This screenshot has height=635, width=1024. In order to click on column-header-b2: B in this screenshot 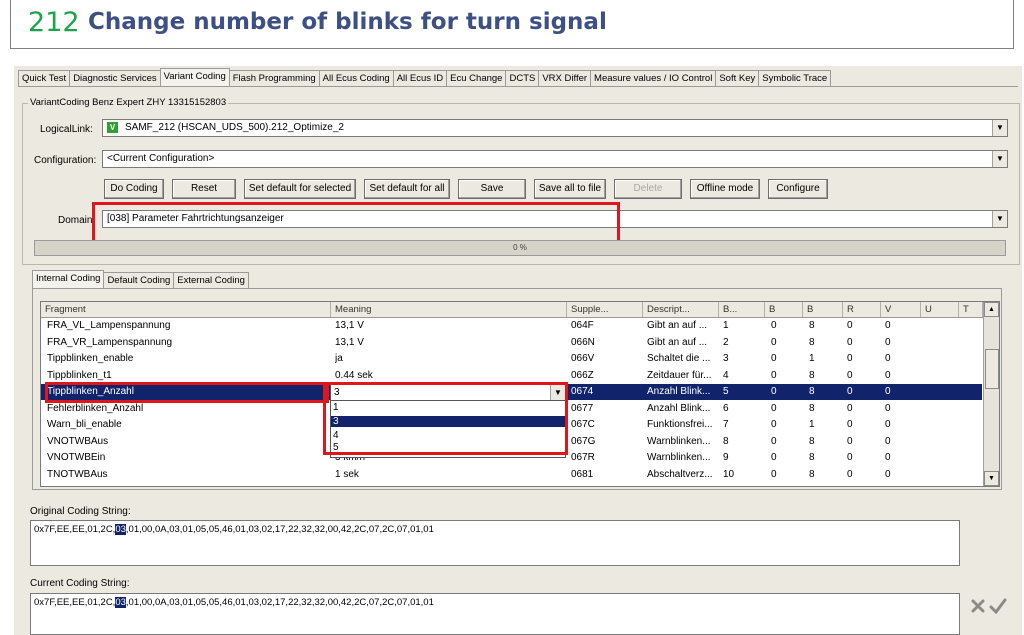, I will do `click(784, 309)`.